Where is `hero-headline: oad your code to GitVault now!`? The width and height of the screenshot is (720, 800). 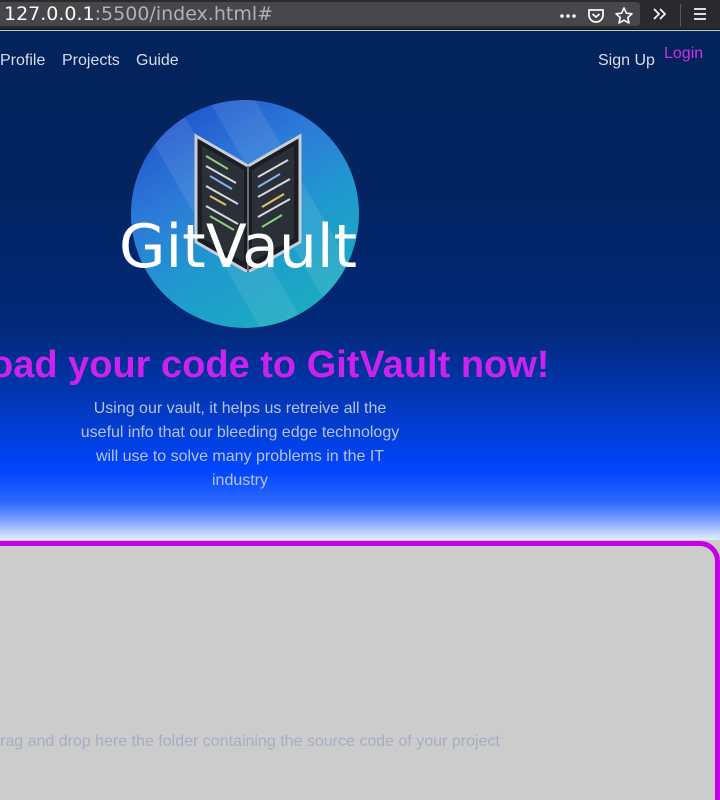 hero-headline: oad your code to GitVault now! is located at coordinates (275, 365).